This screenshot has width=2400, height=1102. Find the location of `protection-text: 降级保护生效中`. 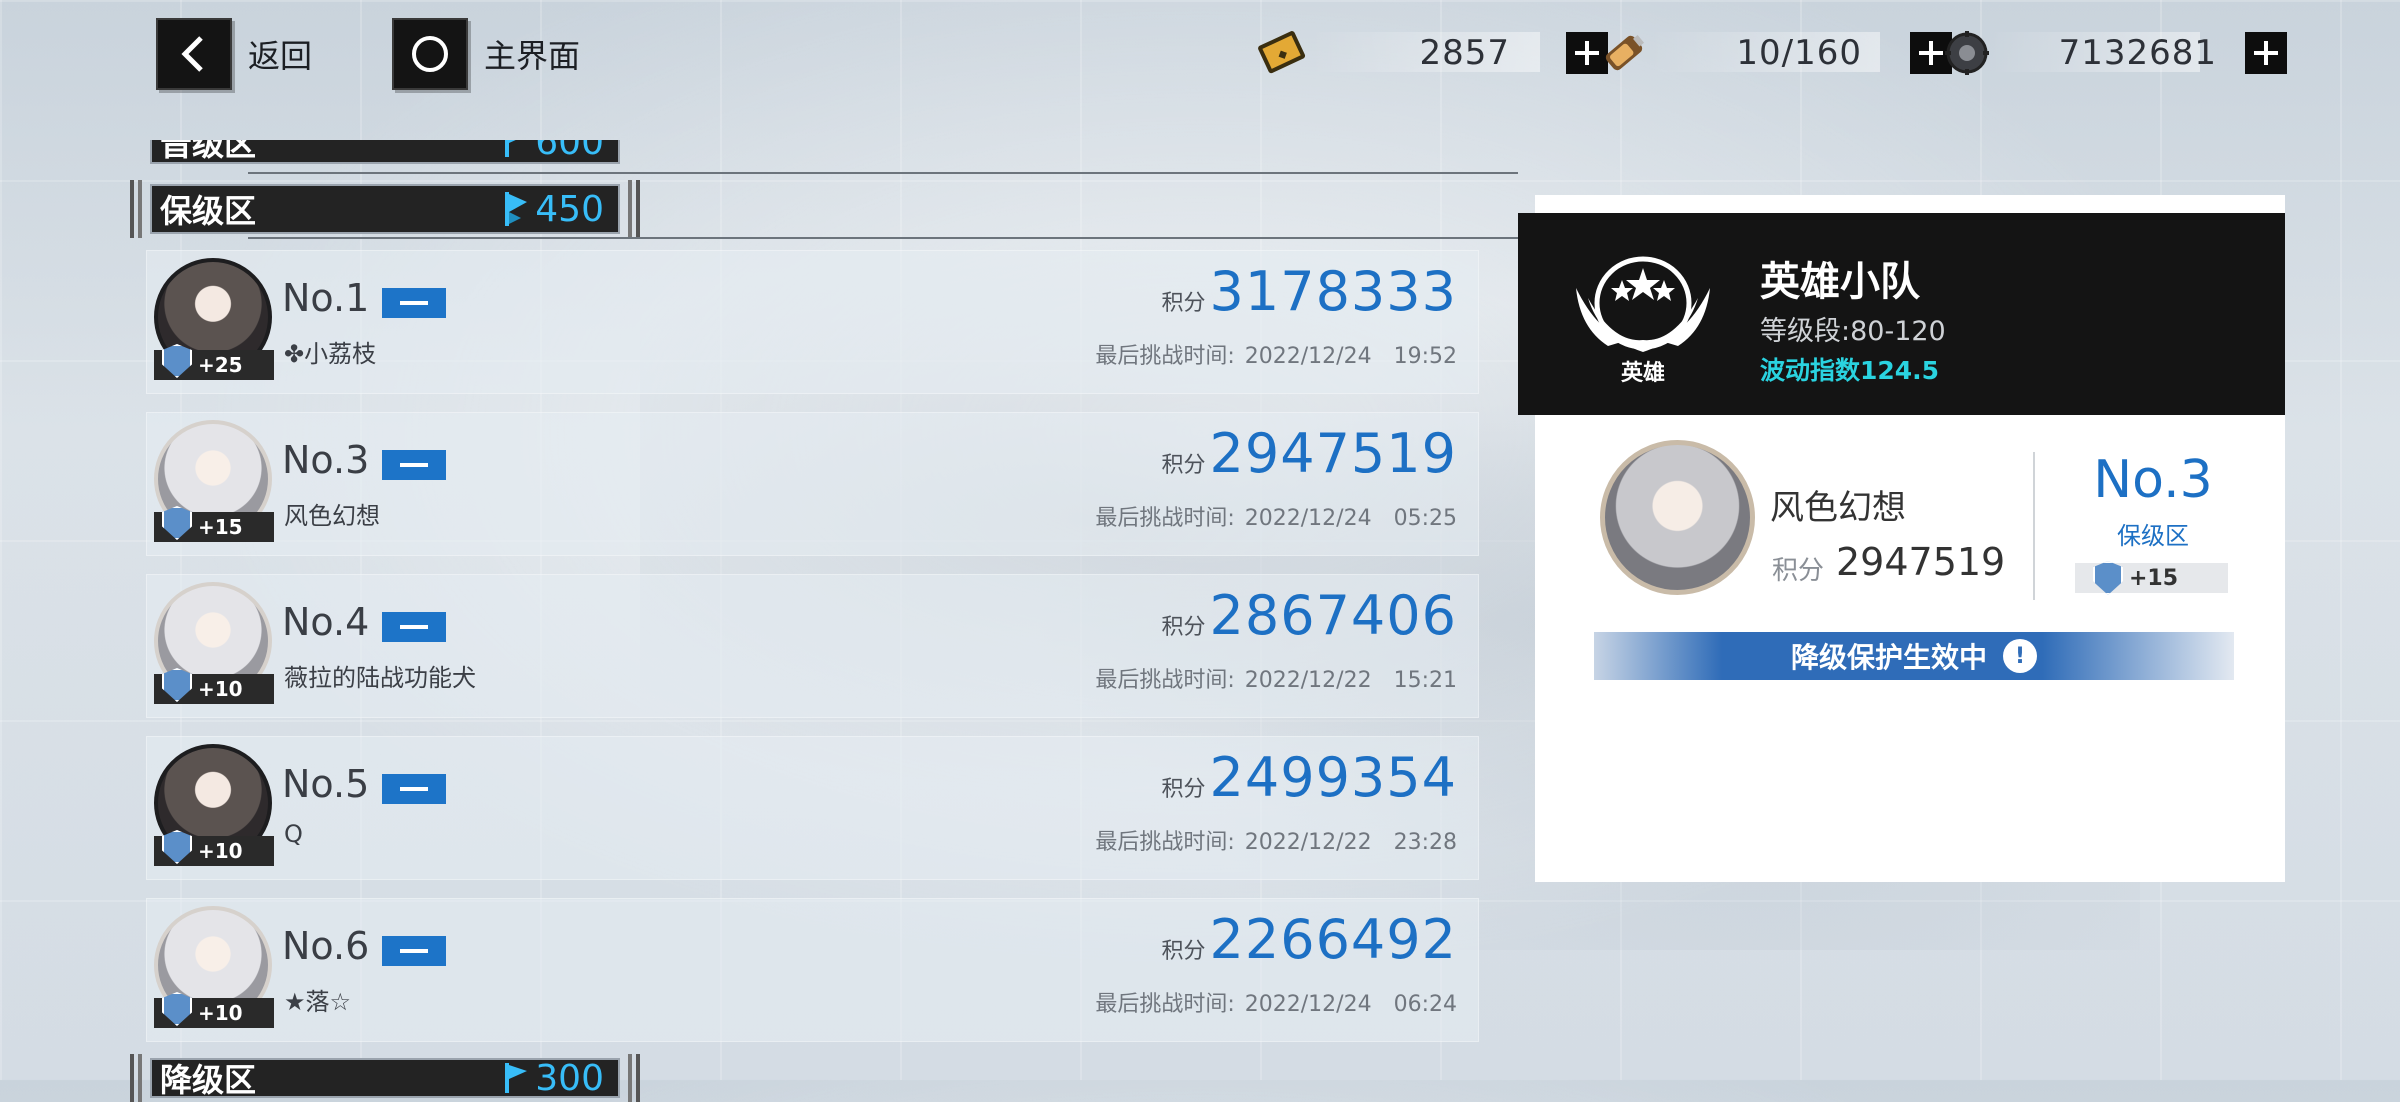

protection-text: 降级保护生效中 is located at coordinates (1888, 657).